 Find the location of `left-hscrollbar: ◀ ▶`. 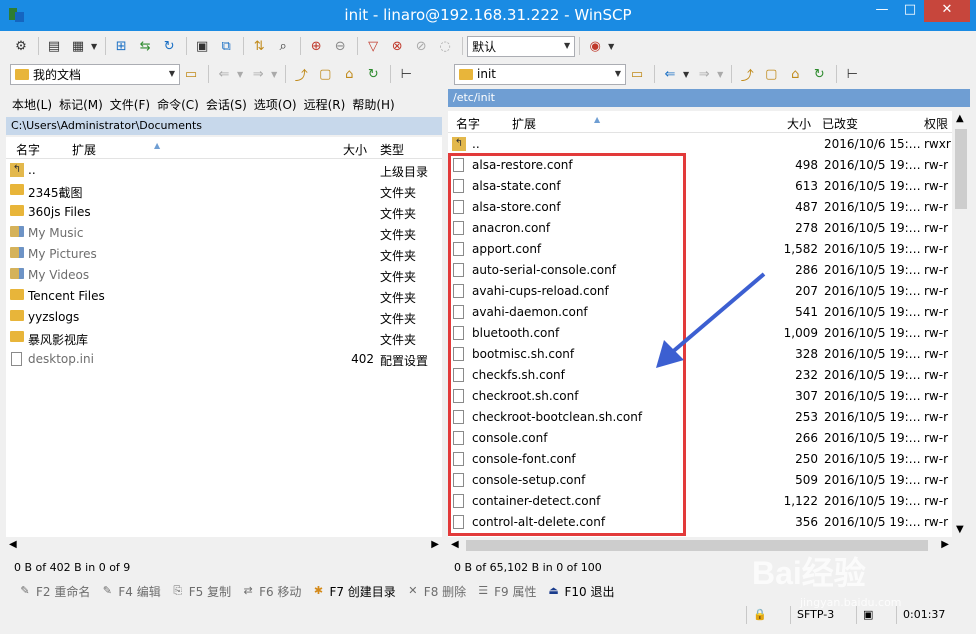

left-hscrollbar: ◀ ▶ is located at coordinates (224, 545).